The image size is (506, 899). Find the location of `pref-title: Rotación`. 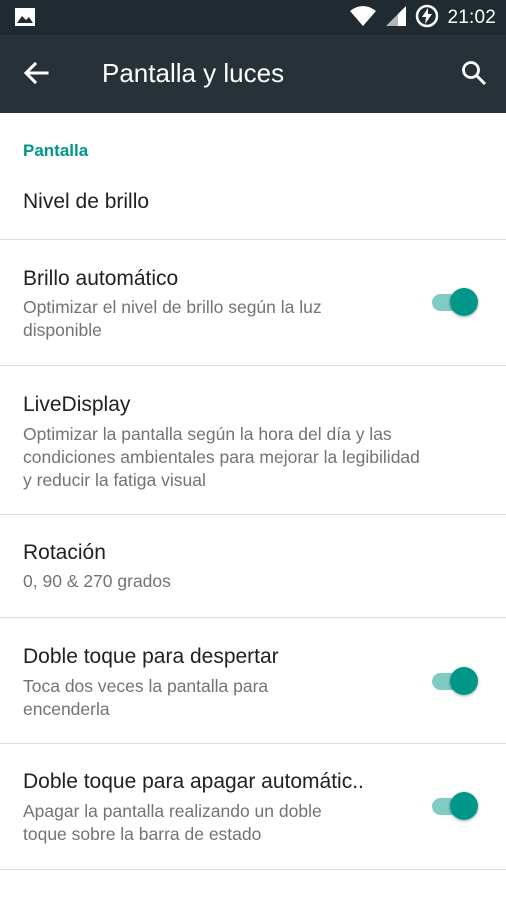

pref-title: Rotación is located at coordinates (64, 552).